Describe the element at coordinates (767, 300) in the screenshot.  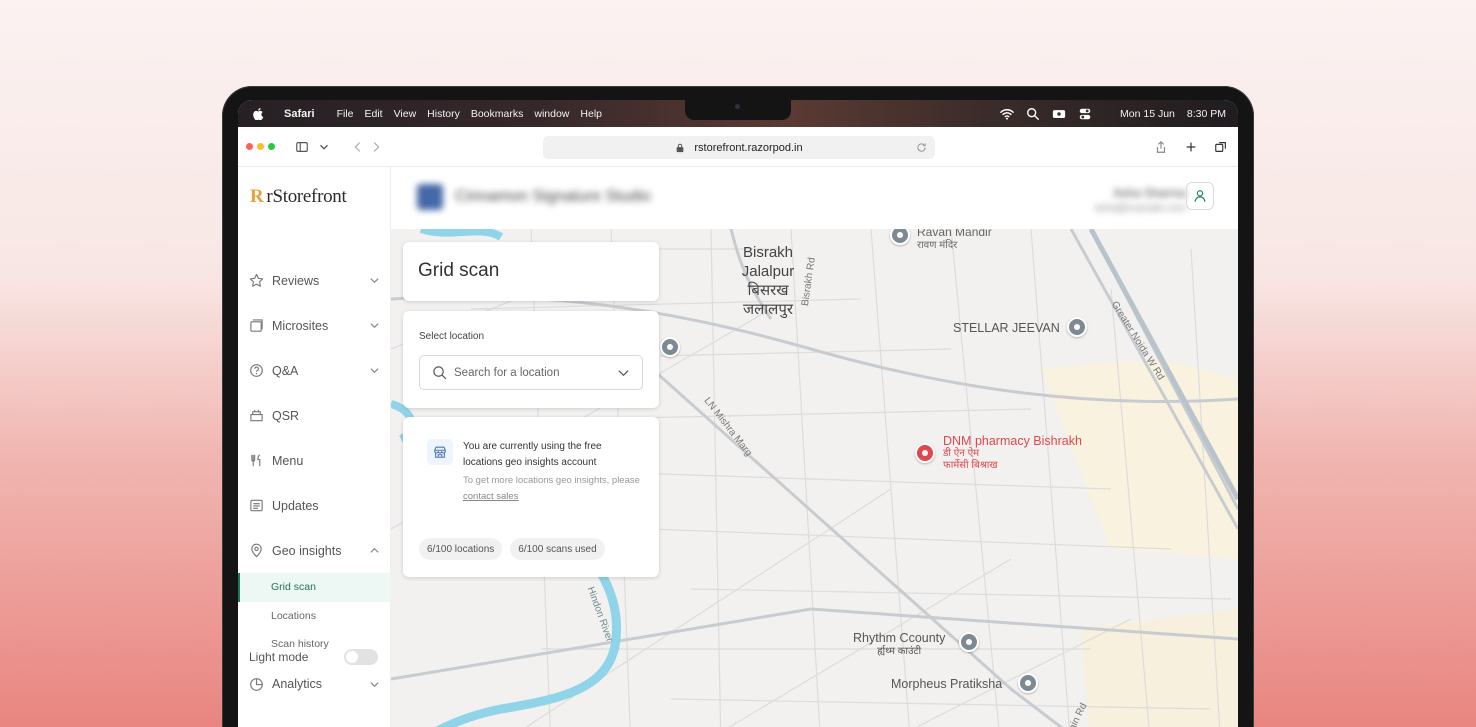
I see `map-label-bisrakh-hi: बिसरख जलालपुर` at that location.